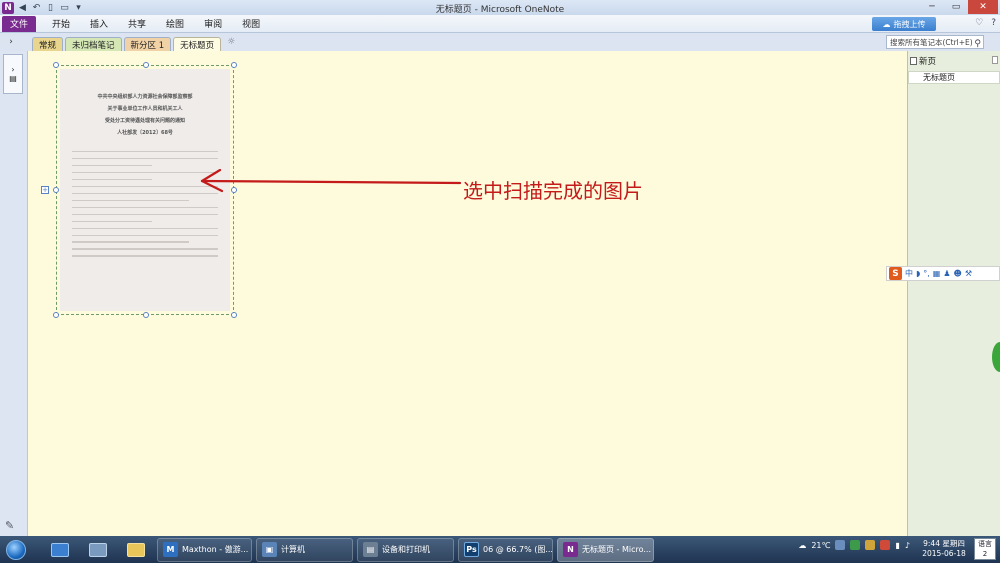  I want to click on maximize-button: ▭, so click(956, 7).